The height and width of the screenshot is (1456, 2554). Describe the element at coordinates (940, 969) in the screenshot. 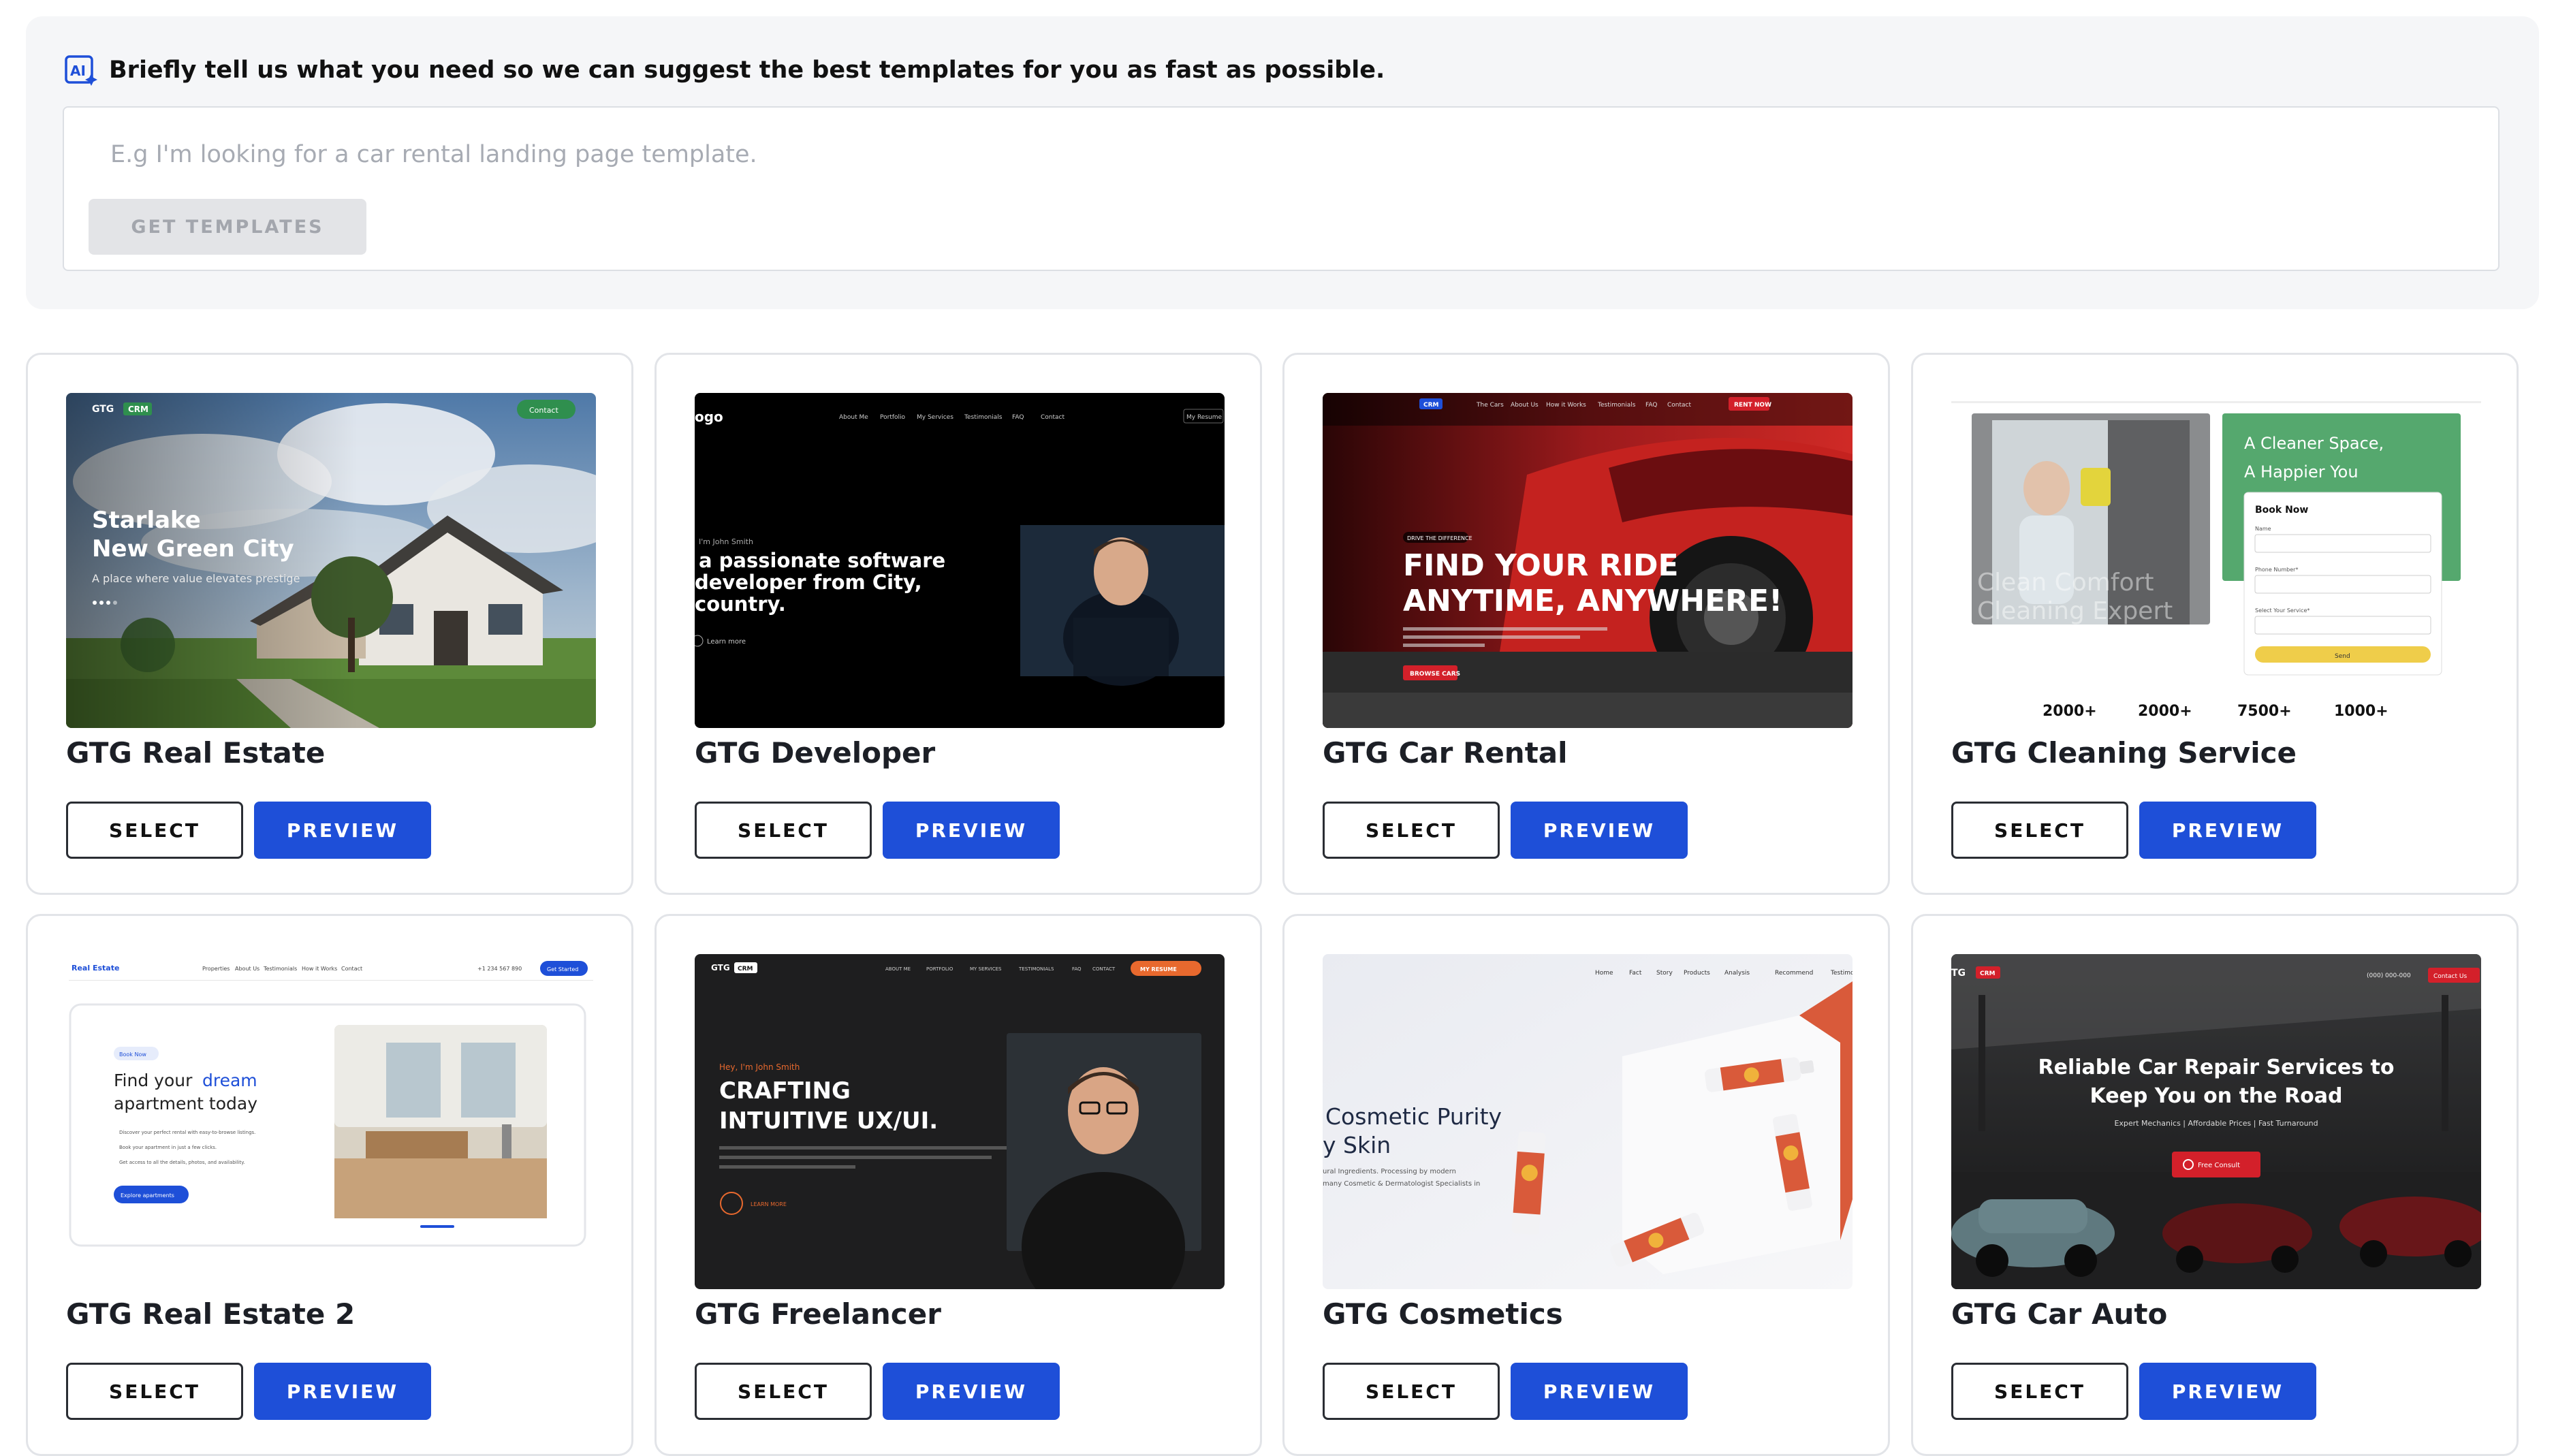

I see `svg-text: PORTFOLIO` at that location.